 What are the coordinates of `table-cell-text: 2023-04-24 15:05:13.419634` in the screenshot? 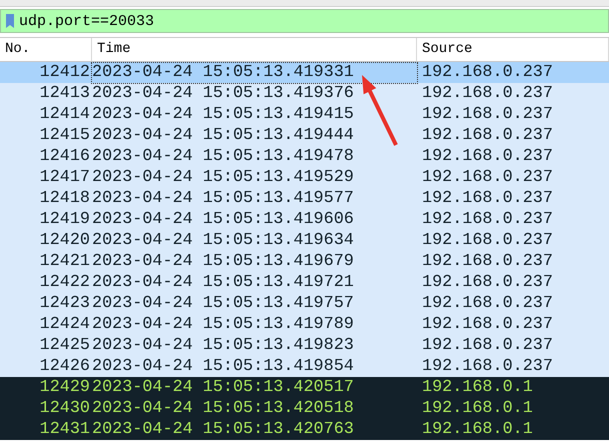 It's located at (223, 240).